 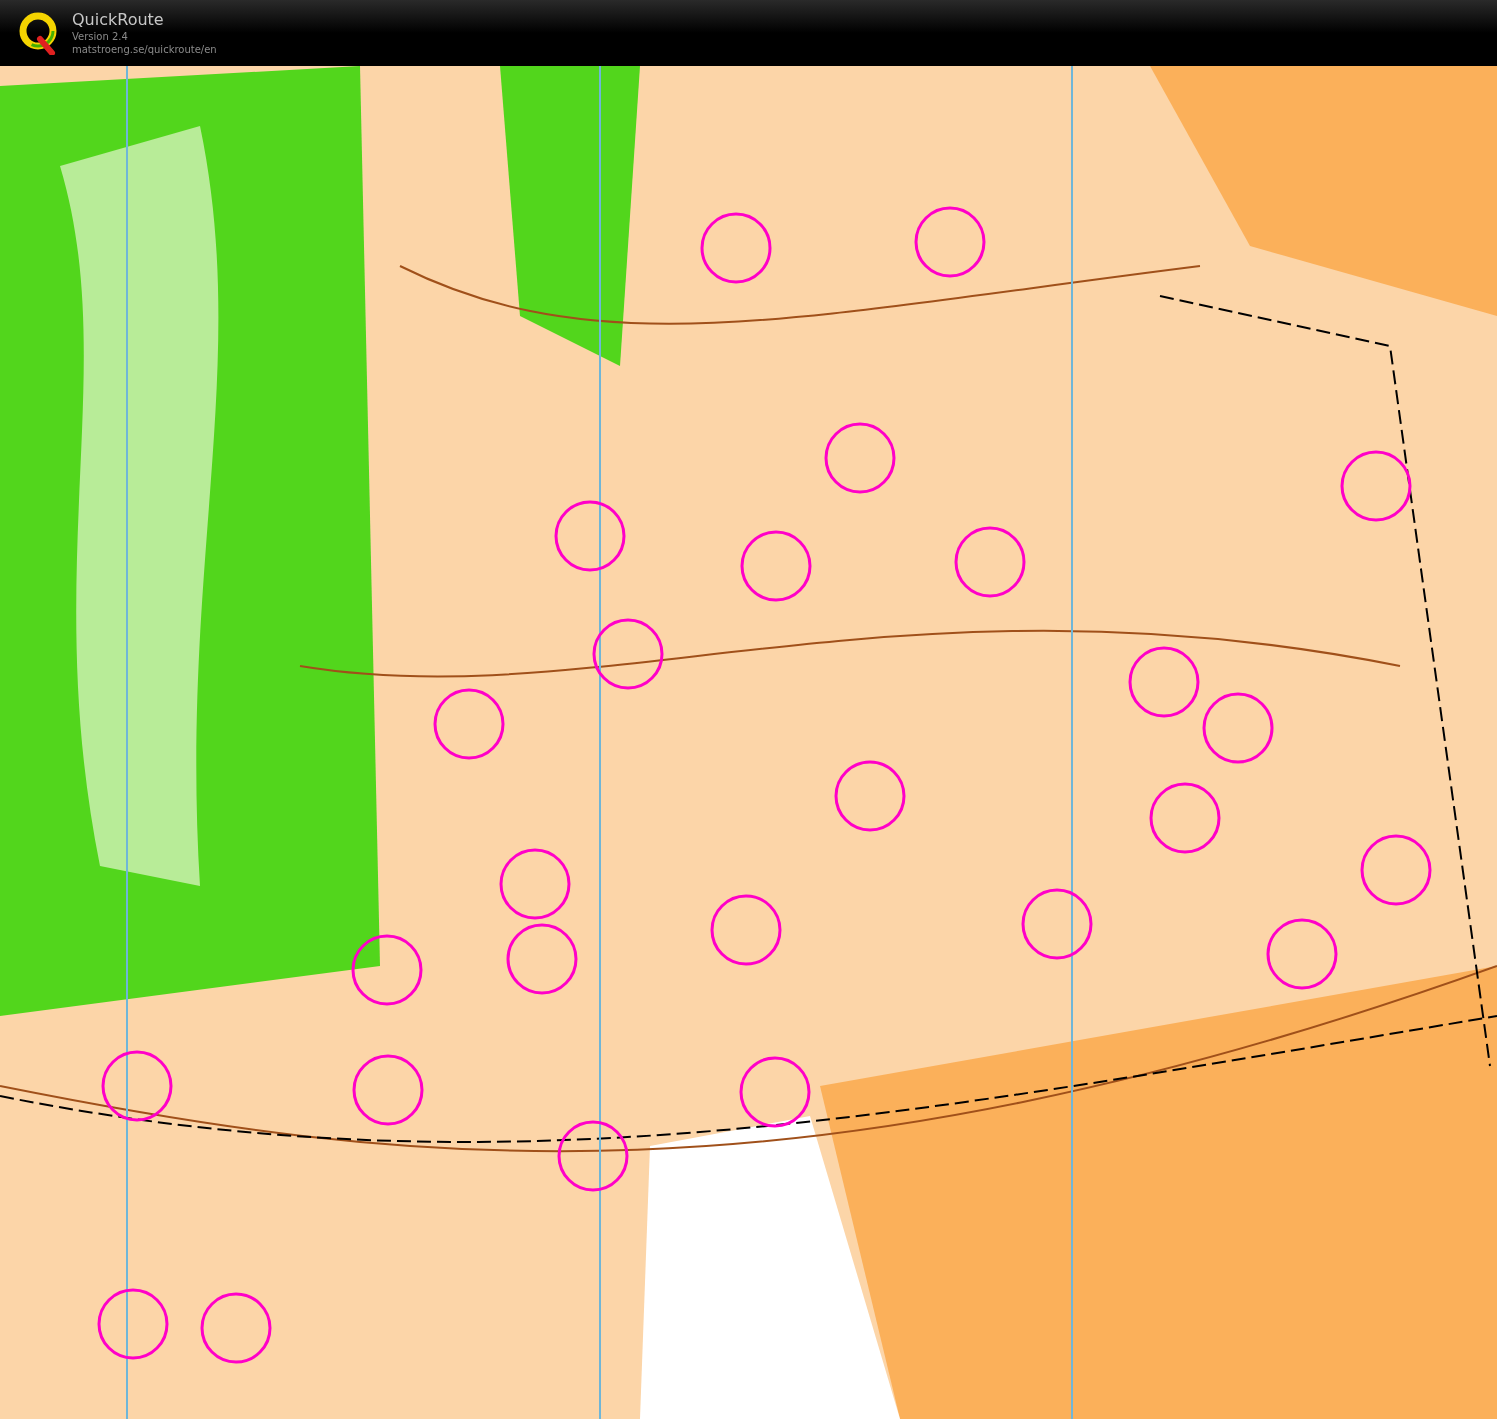 What do you see at coordinates (38, 33) in the screenshot?
I see `q-logo-icon` at bounding box center [38, 33].